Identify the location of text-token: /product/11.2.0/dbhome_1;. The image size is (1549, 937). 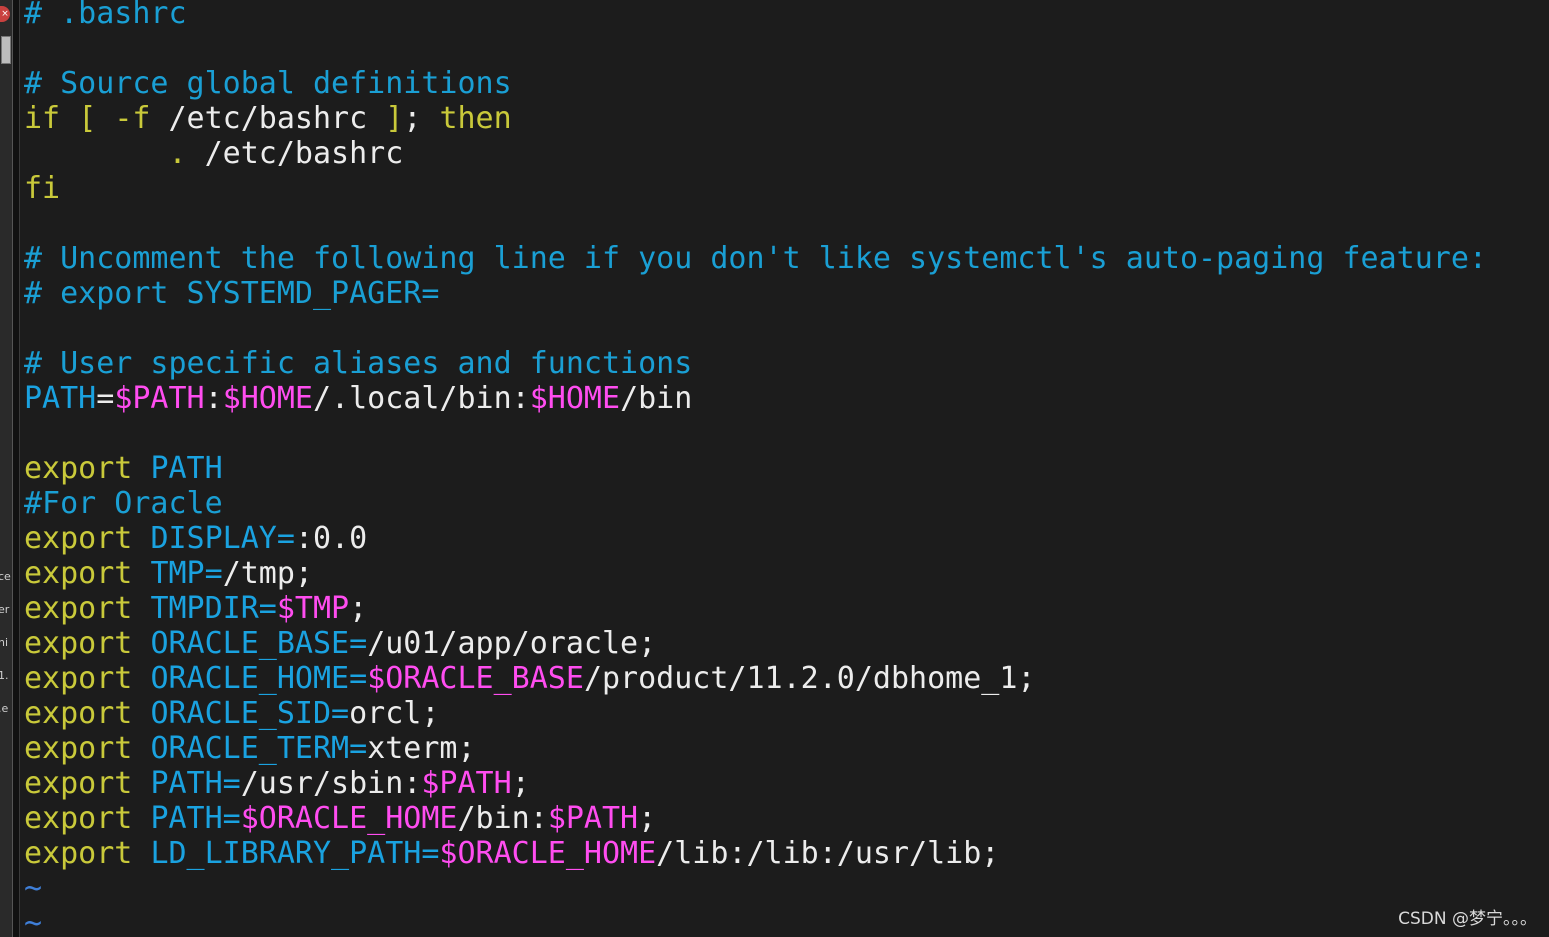
(809, 678).